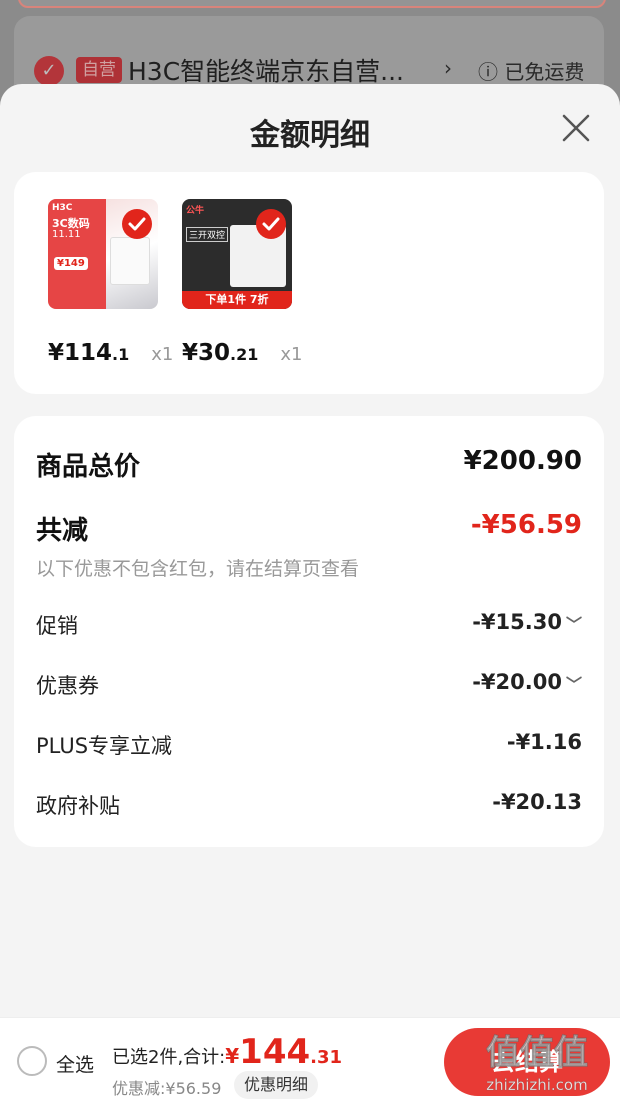 This screenshot has width=620, height=1106. I want to click on product-item: 公牛 三开双控 下单1件 7折, so click(238, 254).